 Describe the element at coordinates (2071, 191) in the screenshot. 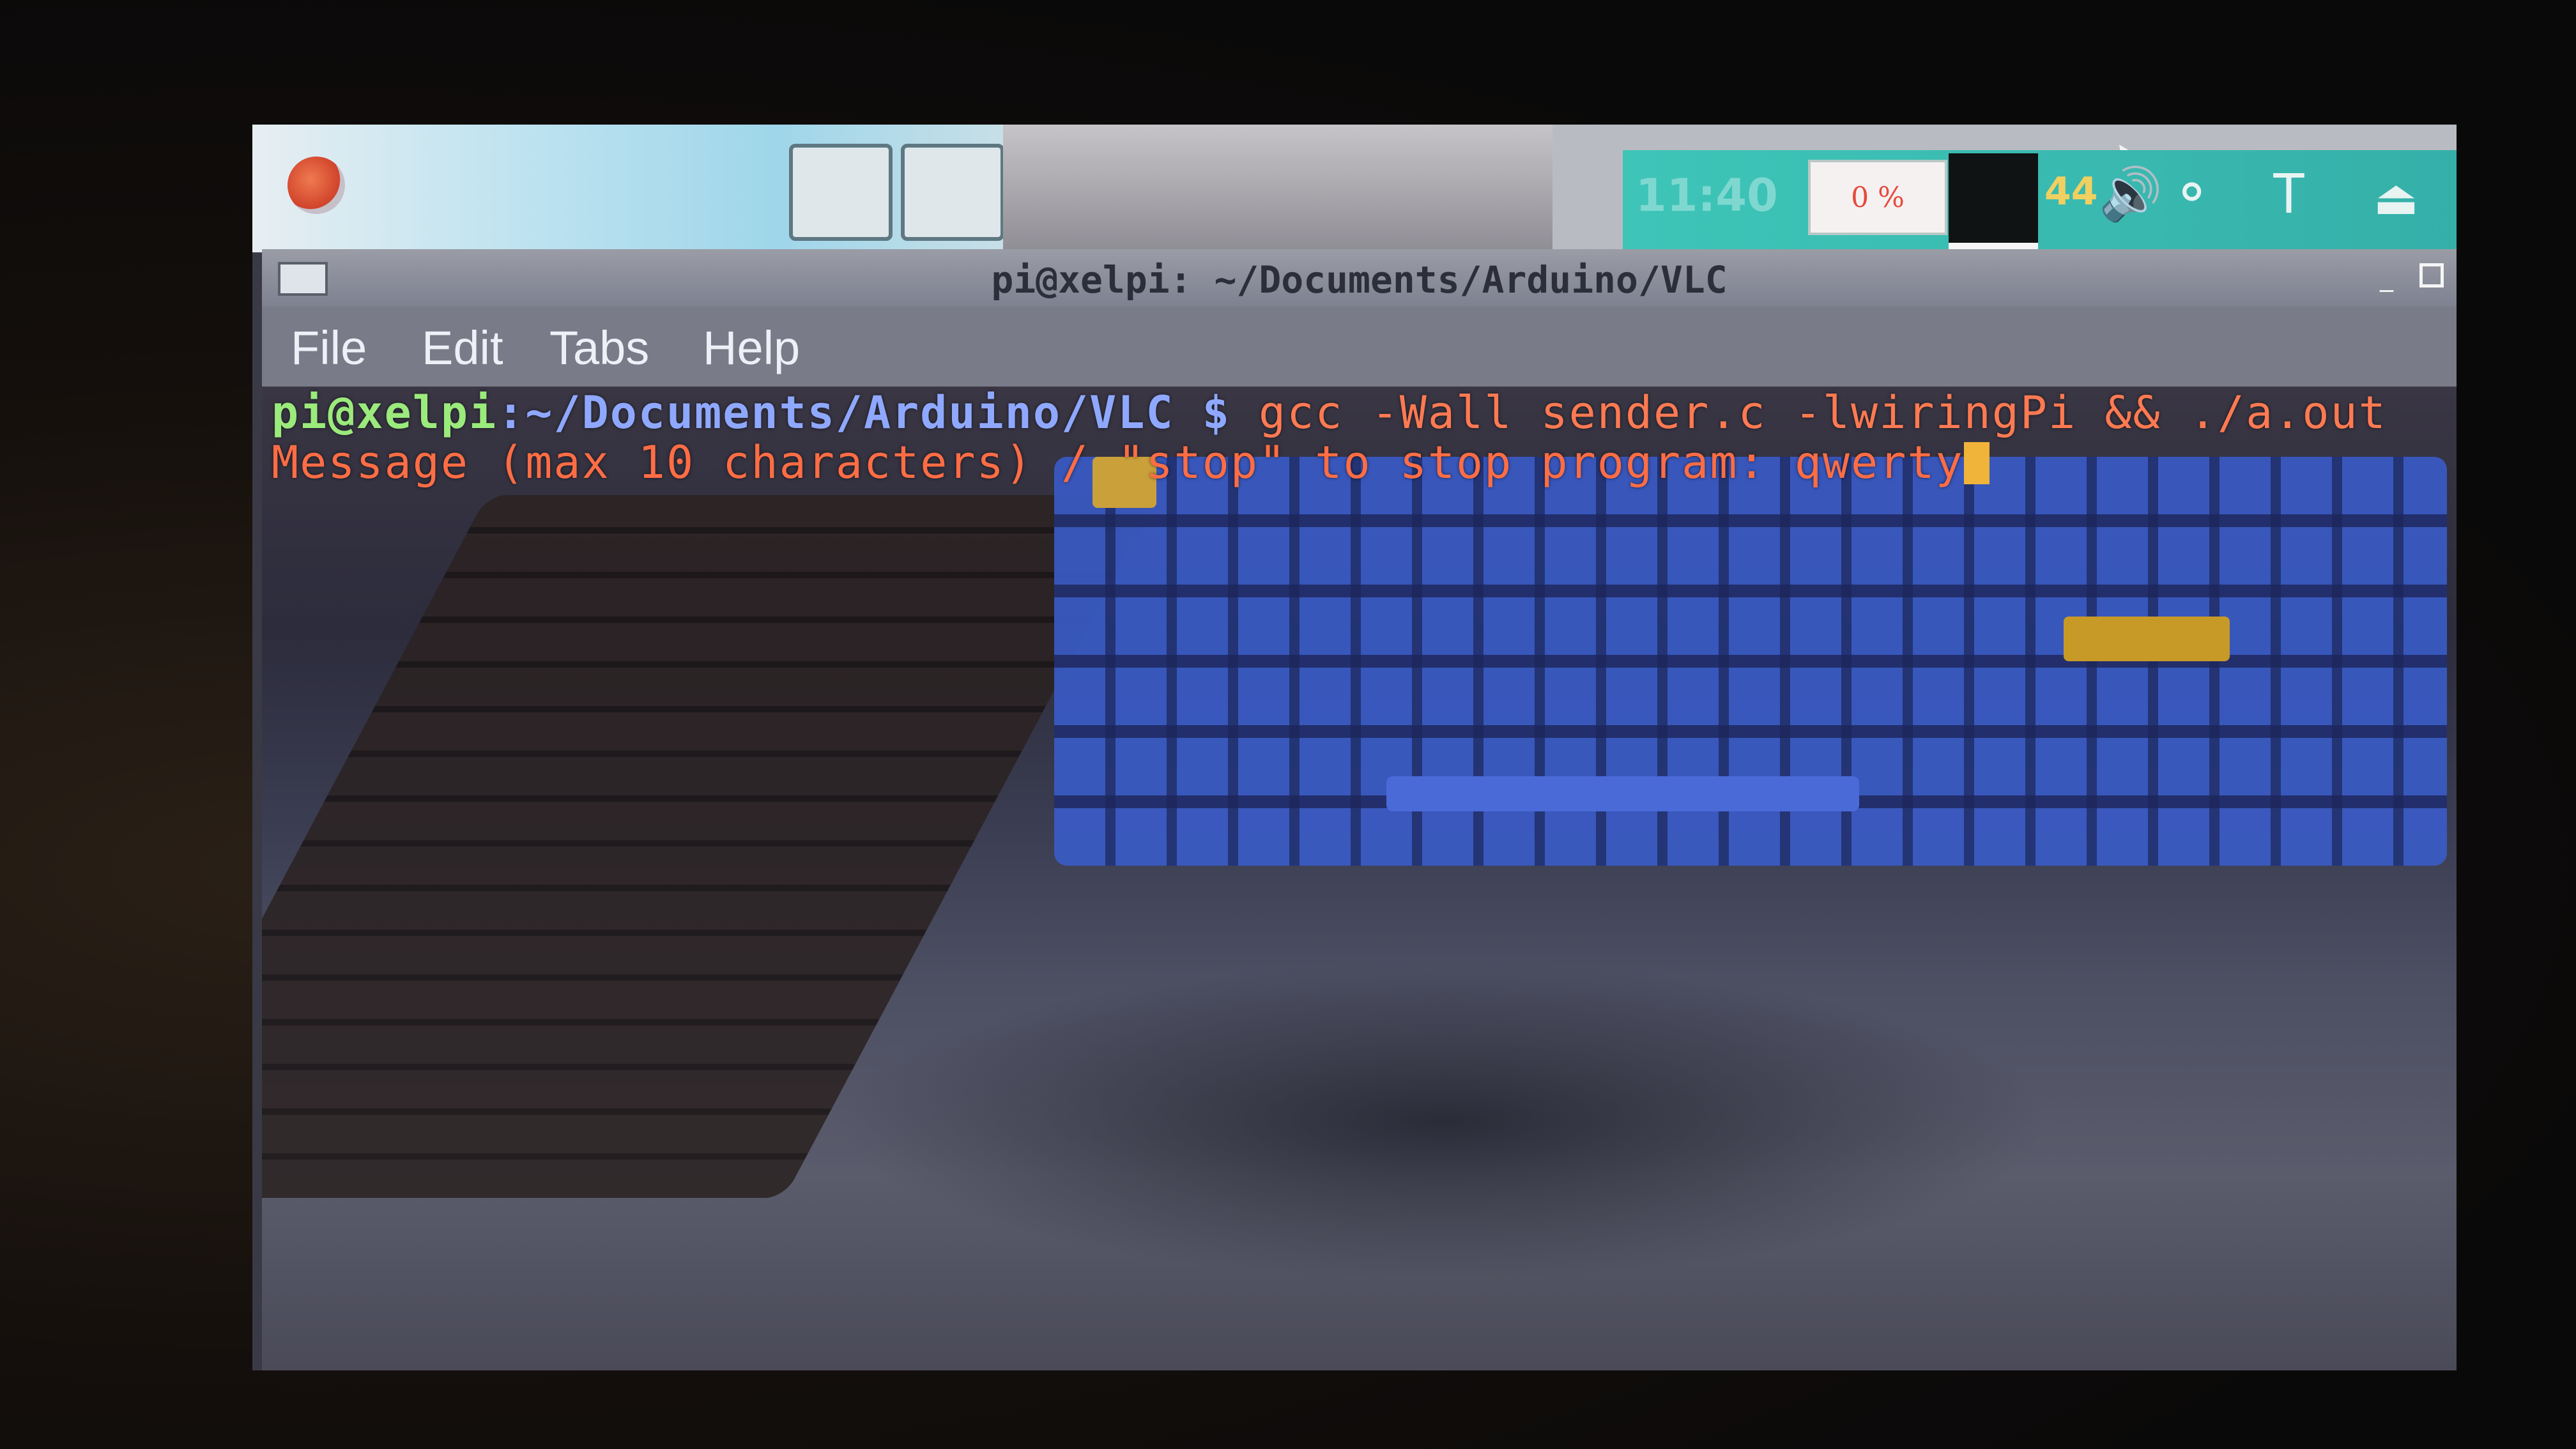

I see `volume-level: 44` at that location.